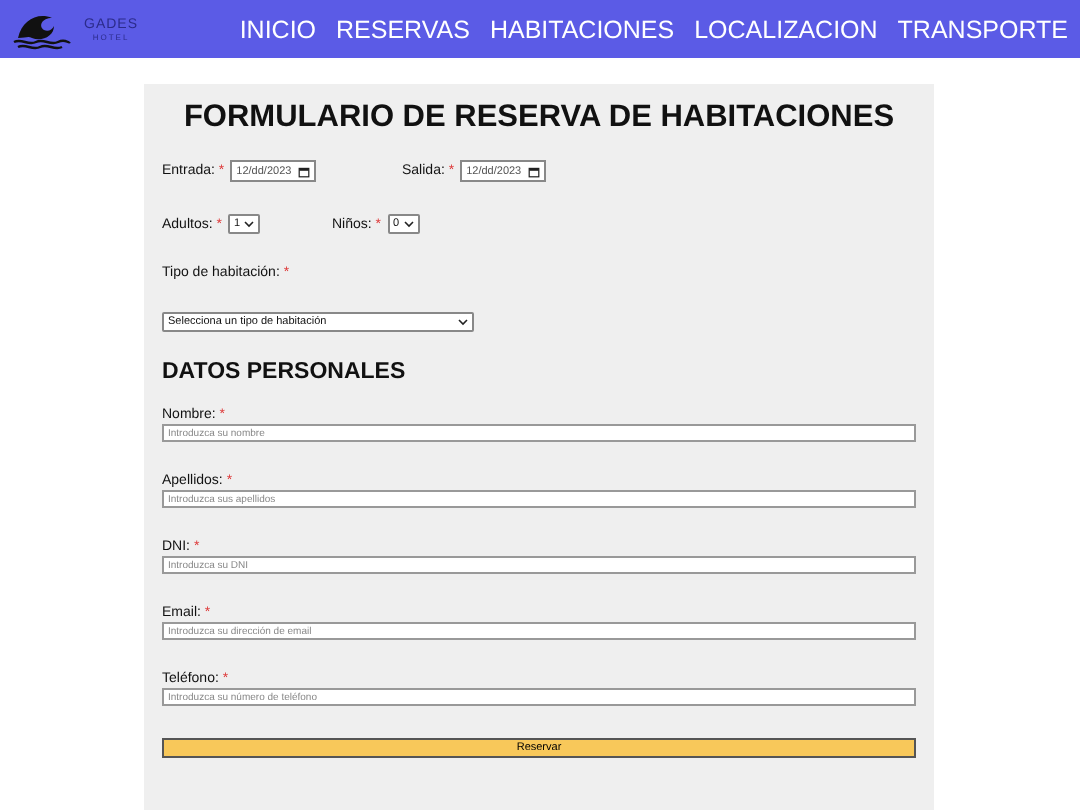  I want to click on nav-link: TRANSPORTE, so click(982, 29).